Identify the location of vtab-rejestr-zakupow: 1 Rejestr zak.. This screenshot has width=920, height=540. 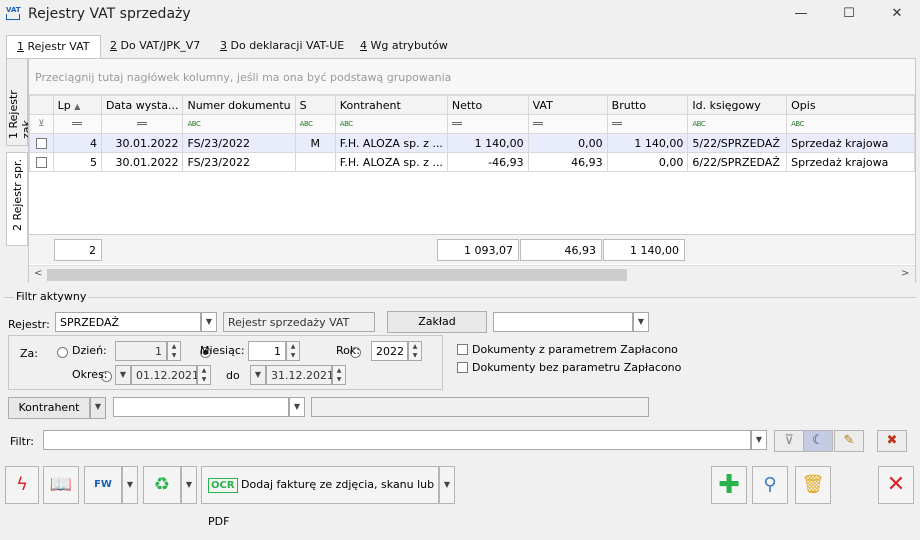
(19, 102).